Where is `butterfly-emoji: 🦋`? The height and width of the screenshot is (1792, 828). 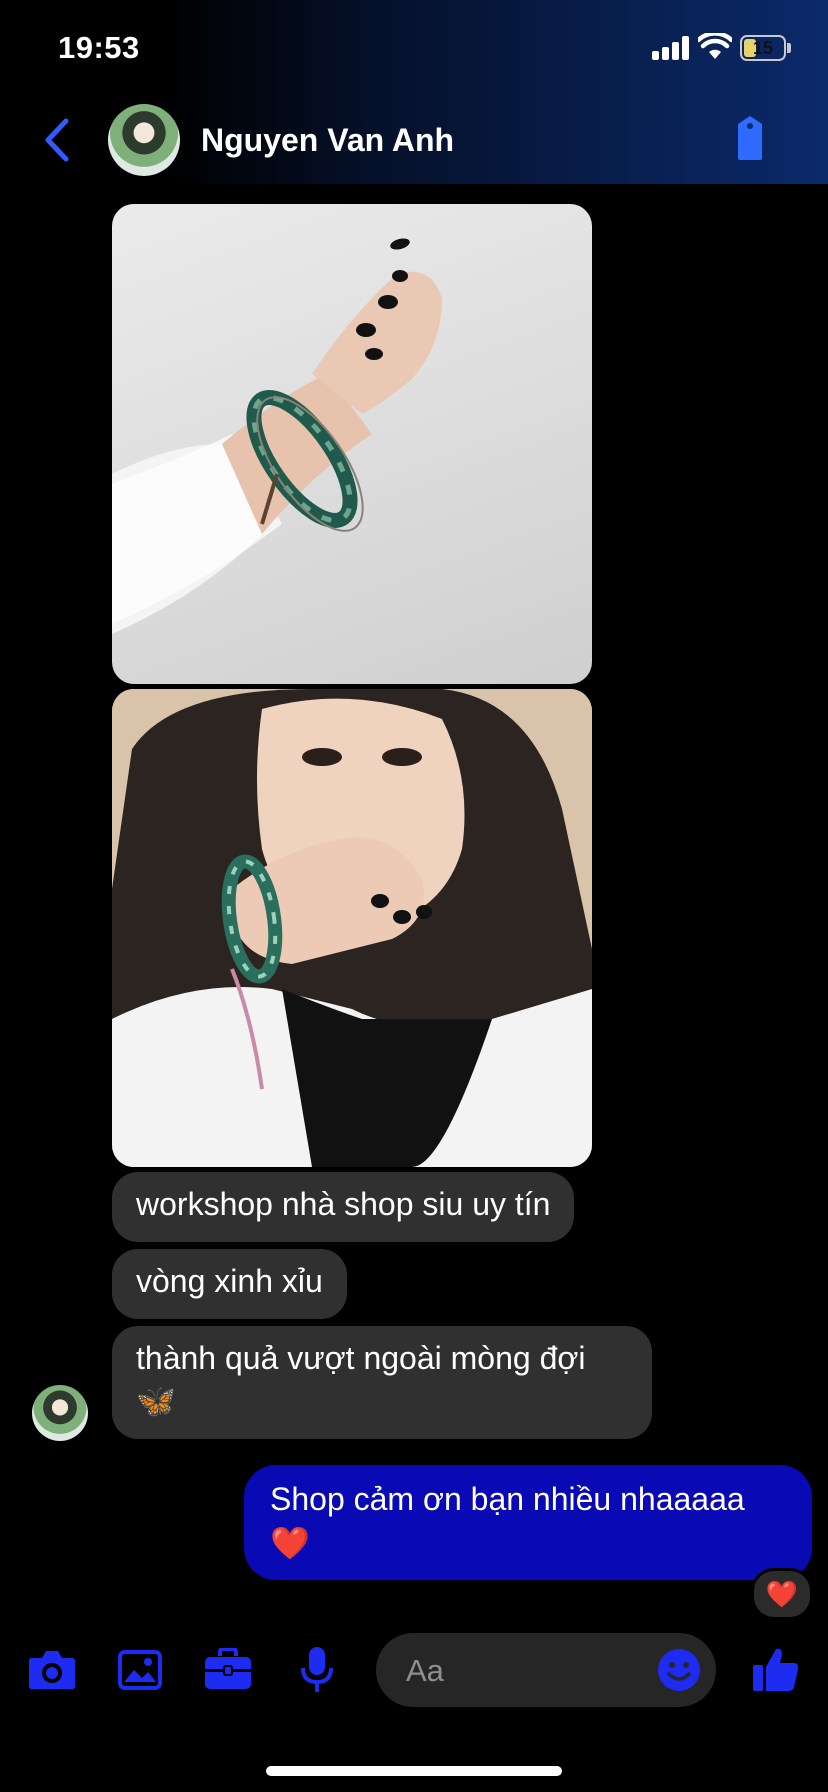
butterfly-emoji: 🦋 is located at coordinates (156, 1401).